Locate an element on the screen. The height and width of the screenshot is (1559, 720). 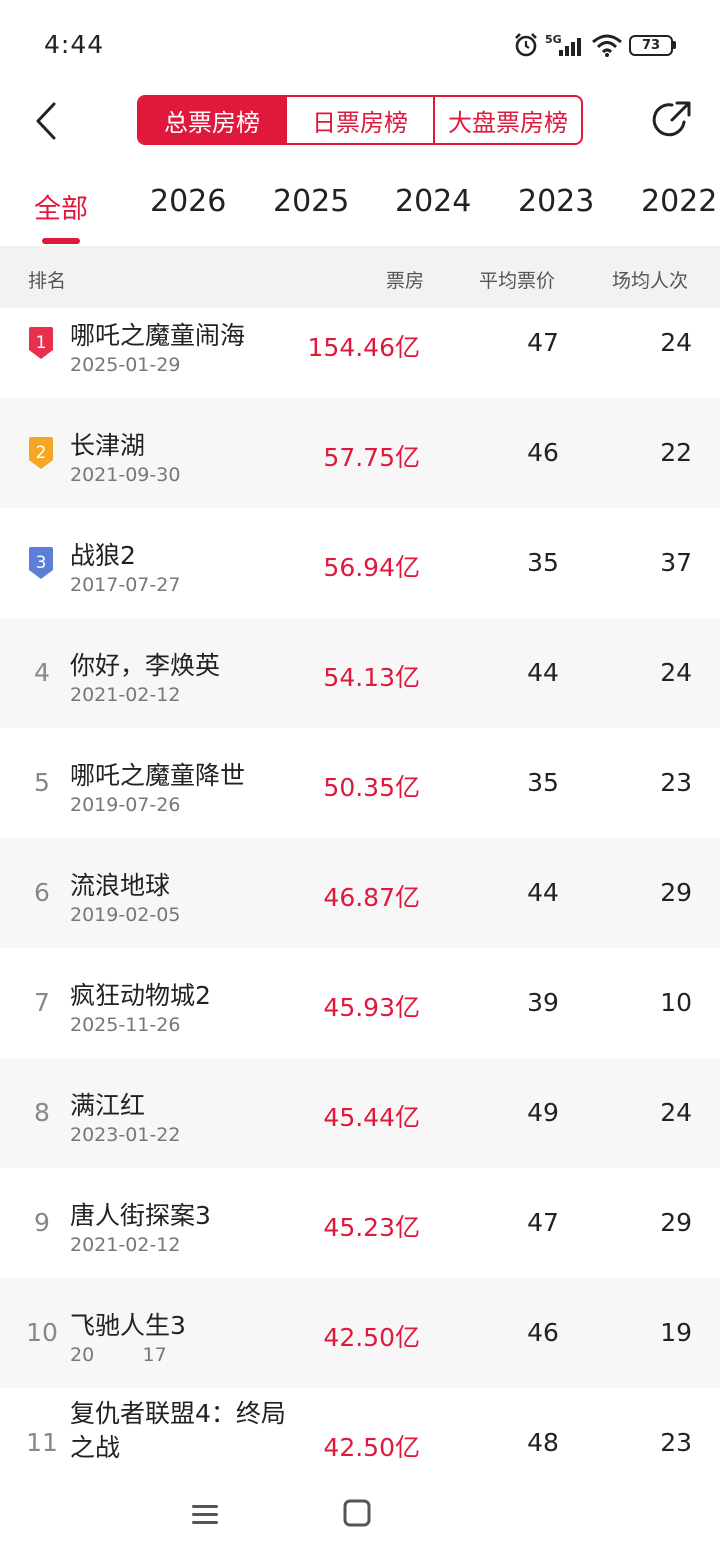
square-home-icon is located at coordinates (357, 1513).